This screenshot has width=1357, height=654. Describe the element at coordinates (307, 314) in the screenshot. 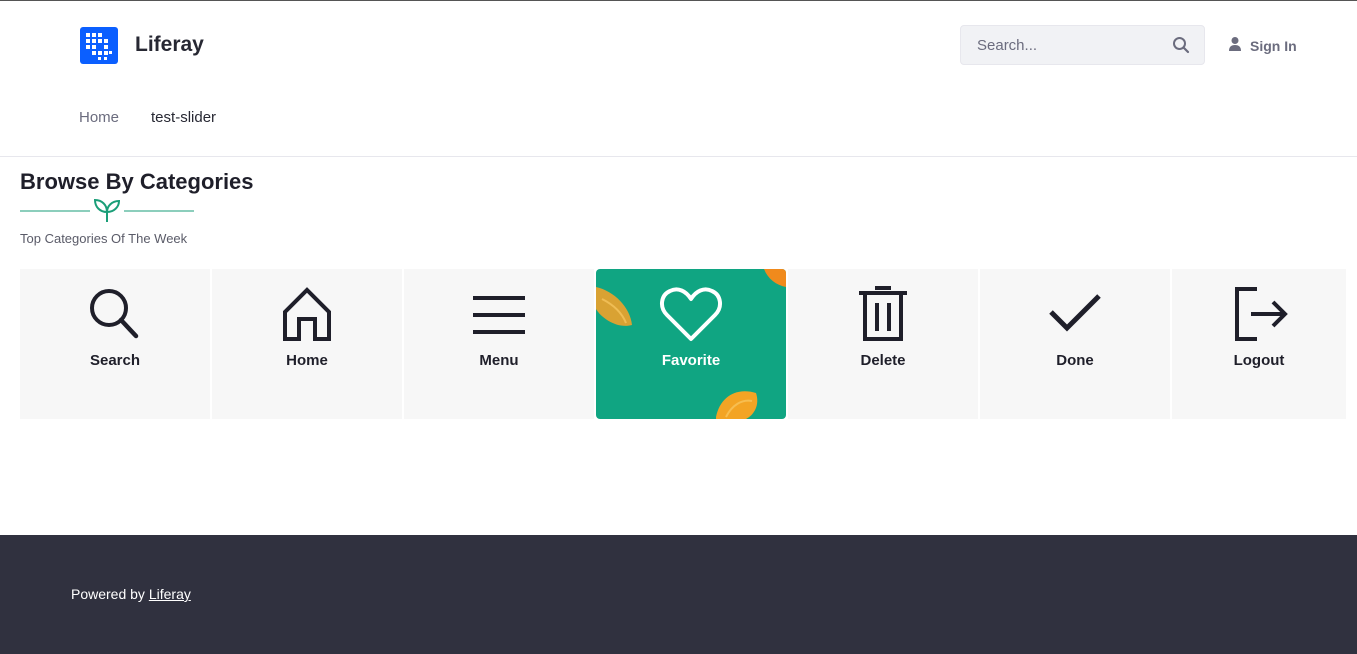

I see `home-icon` at that location.